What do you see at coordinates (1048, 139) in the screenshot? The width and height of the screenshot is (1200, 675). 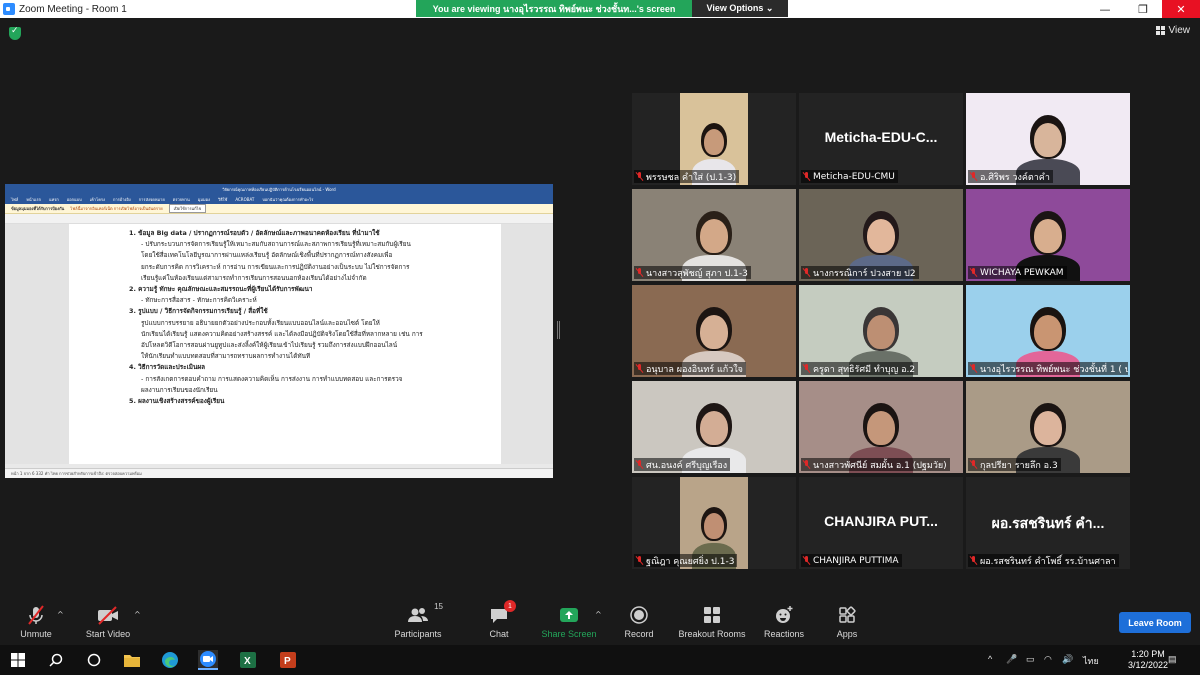 I see `participant-tile: อ.ศิริพร วงค์ตาคำ` at bounding box center [1048, 139].